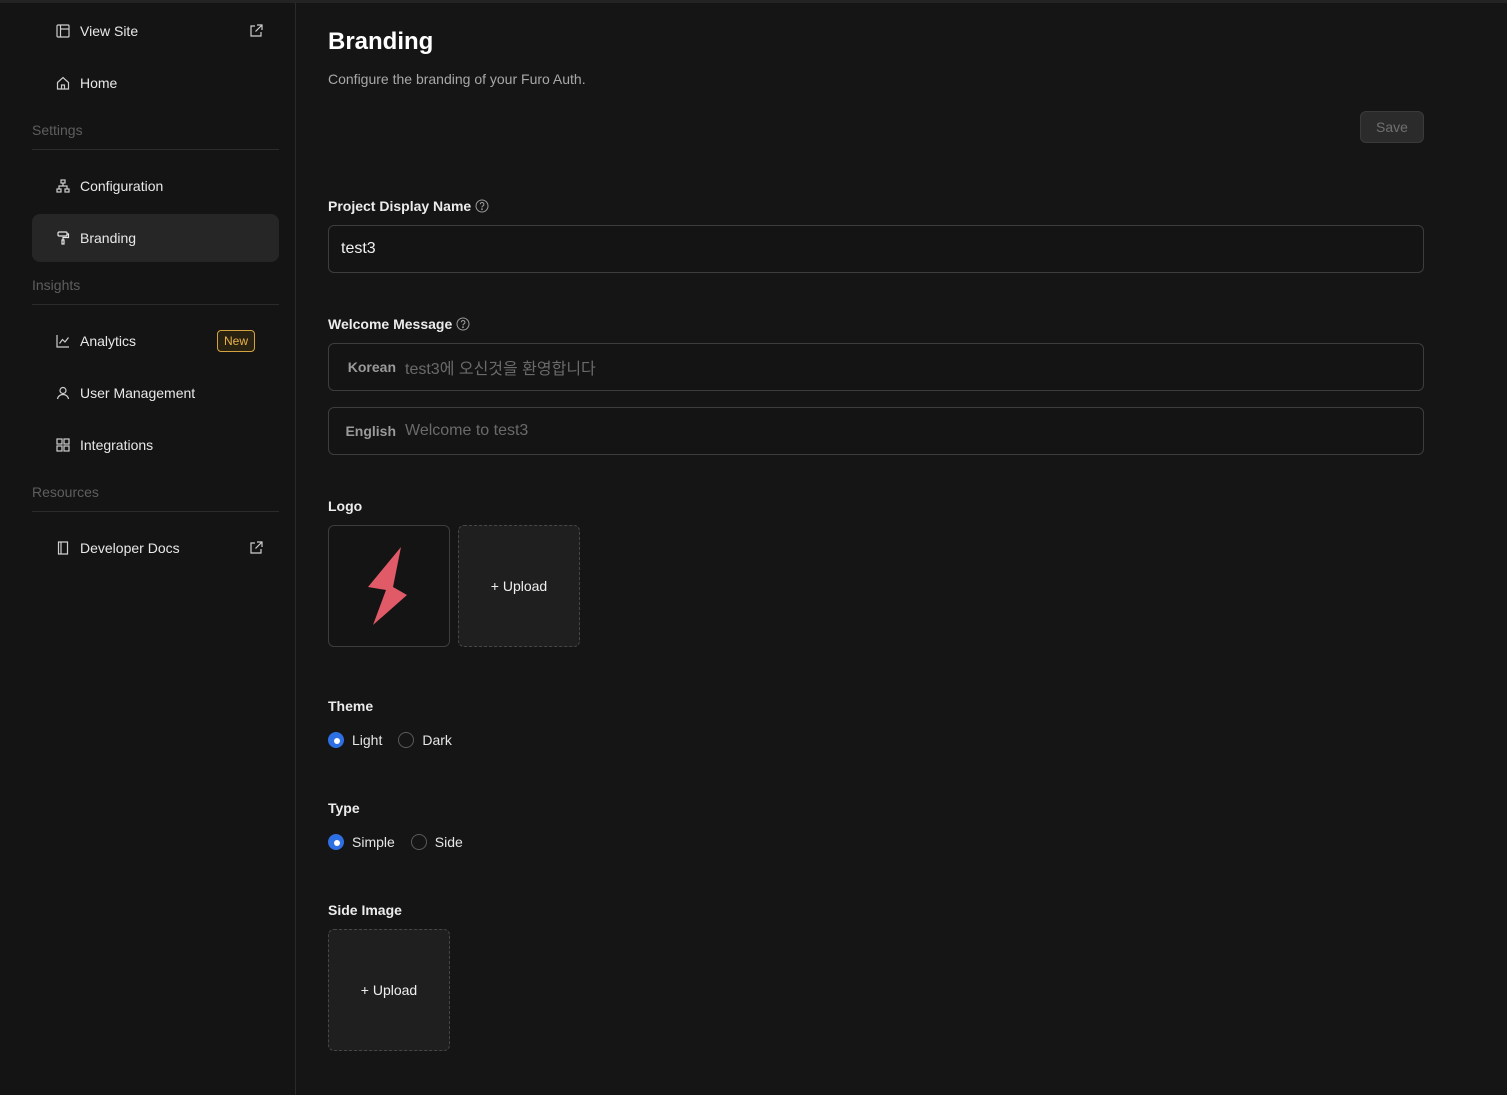 The height and width of the screenshot is (1095, 1507). I want to click on sidebar-item-view-site: View Site, so click(155, 31).